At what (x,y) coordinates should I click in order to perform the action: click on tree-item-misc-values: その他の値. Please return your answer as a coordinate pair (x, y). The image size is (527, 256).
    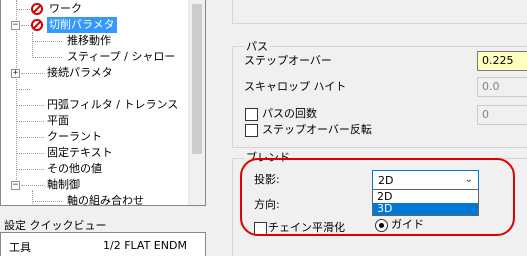
    Looking at the image, I should click on (91, 169).